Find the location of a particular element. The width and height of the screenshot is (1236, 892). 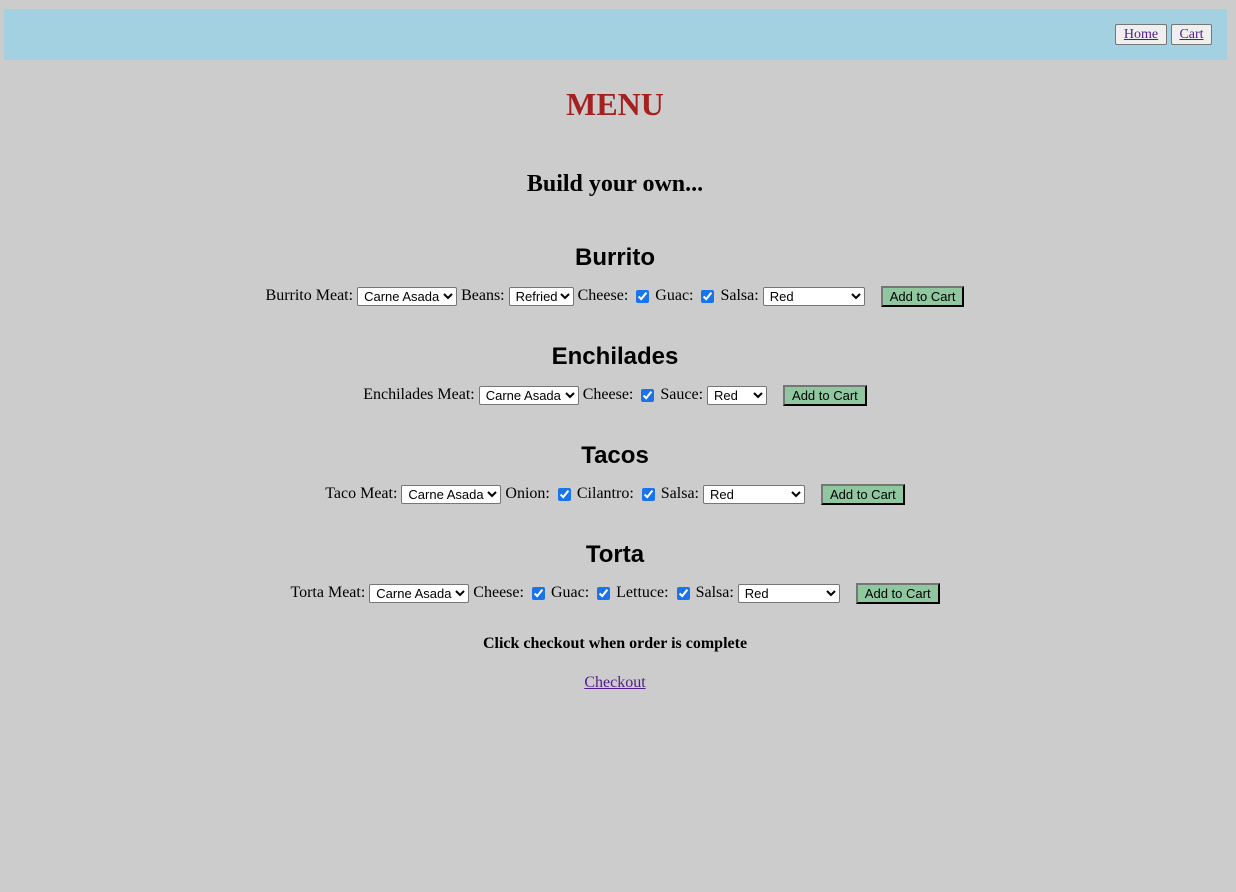

page-title: MENU is located at coordinates (615, 104).